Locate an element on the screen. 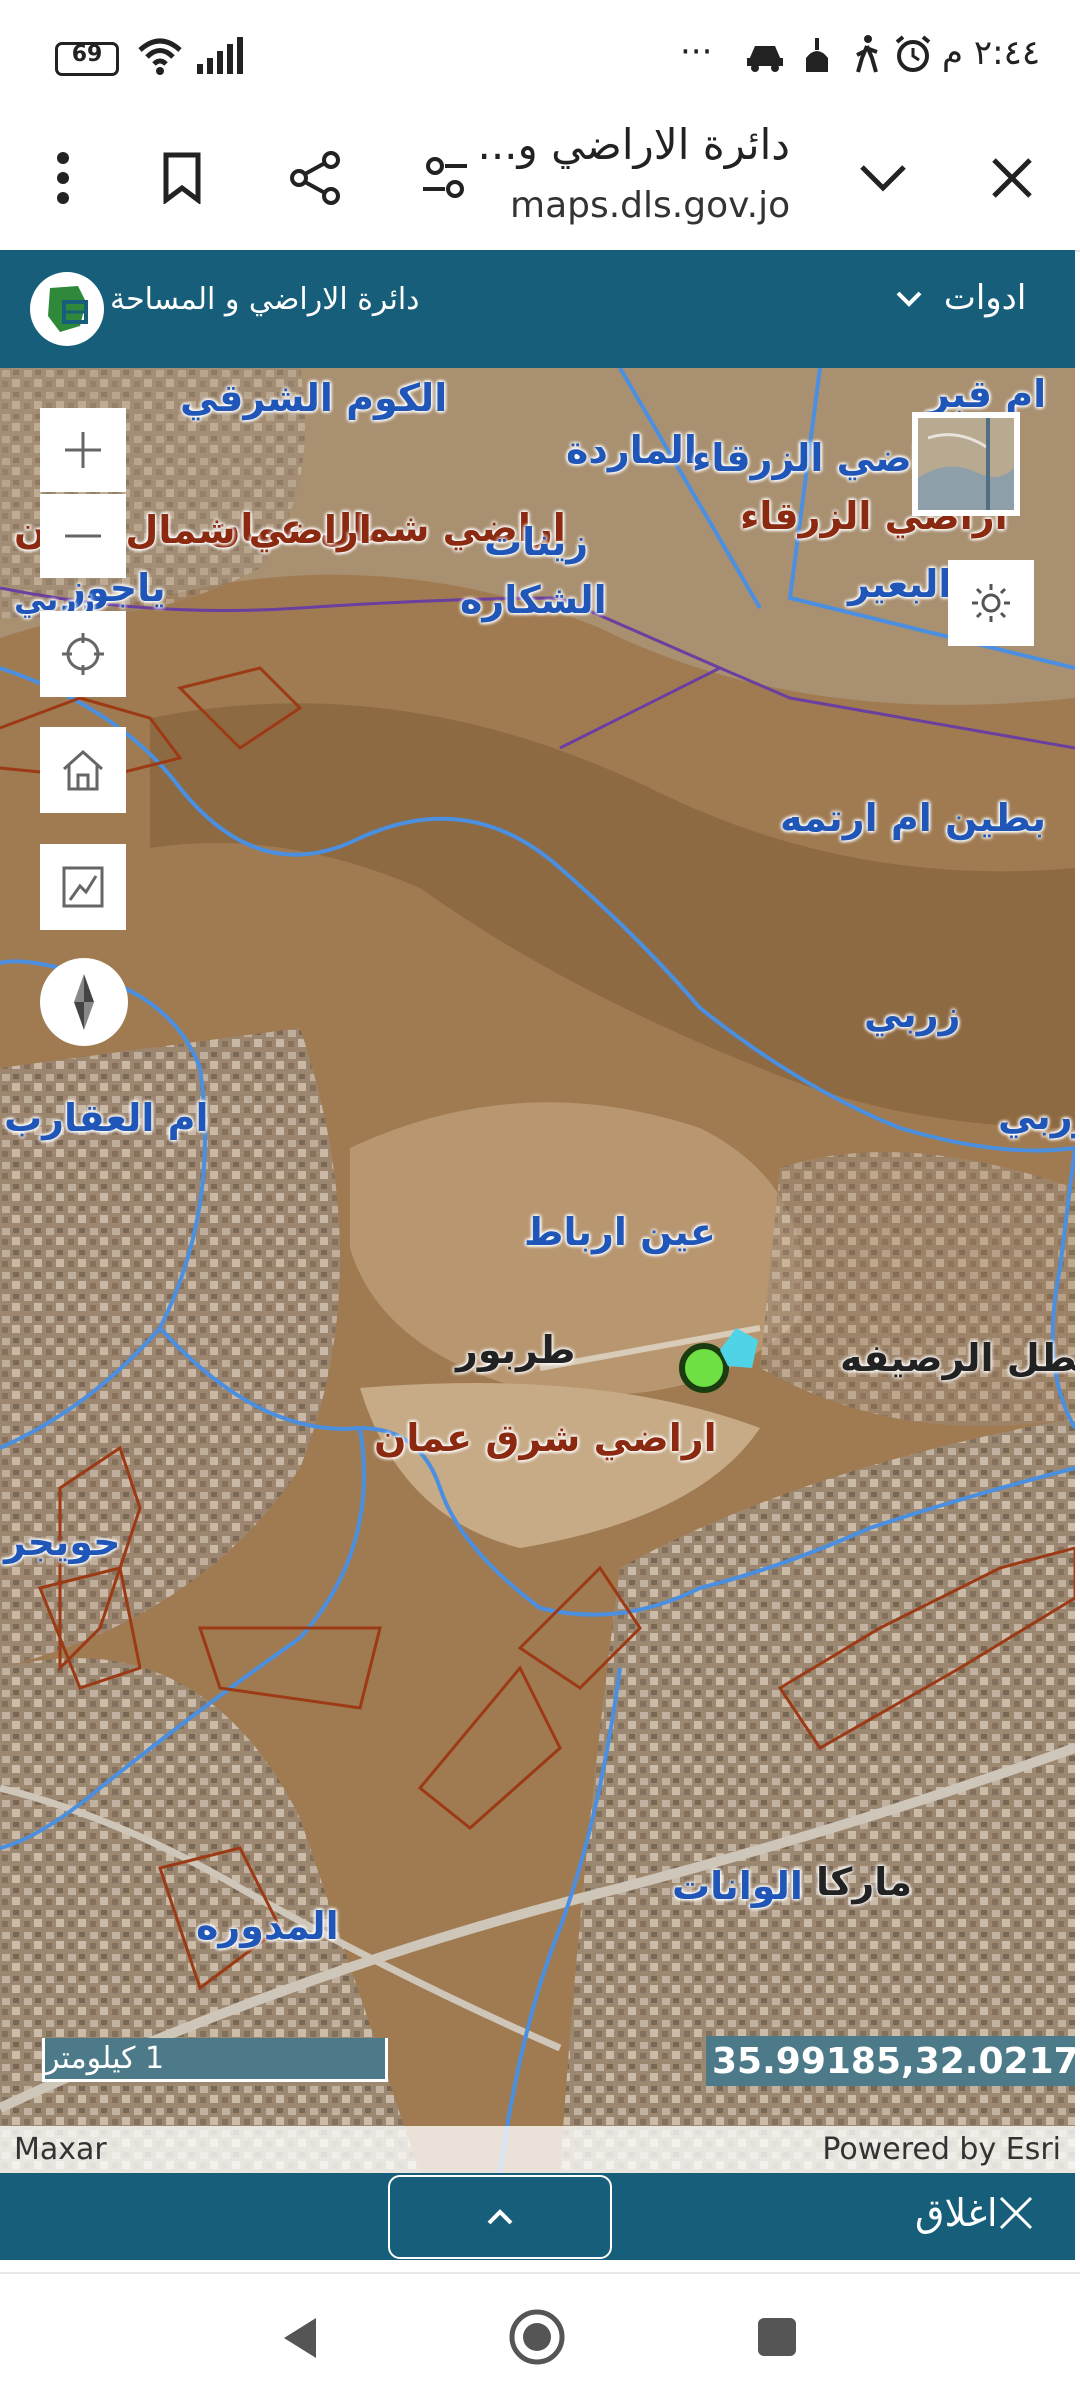 The image size is (1080, 2402). map-label: الماردة is located at coordinates (631, 450).